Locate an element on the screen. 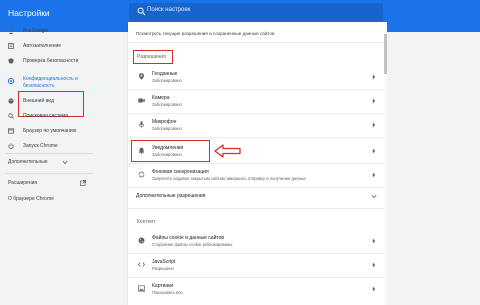 The image size is (480, 305). palette-icon is located at coordinates (11, 101).